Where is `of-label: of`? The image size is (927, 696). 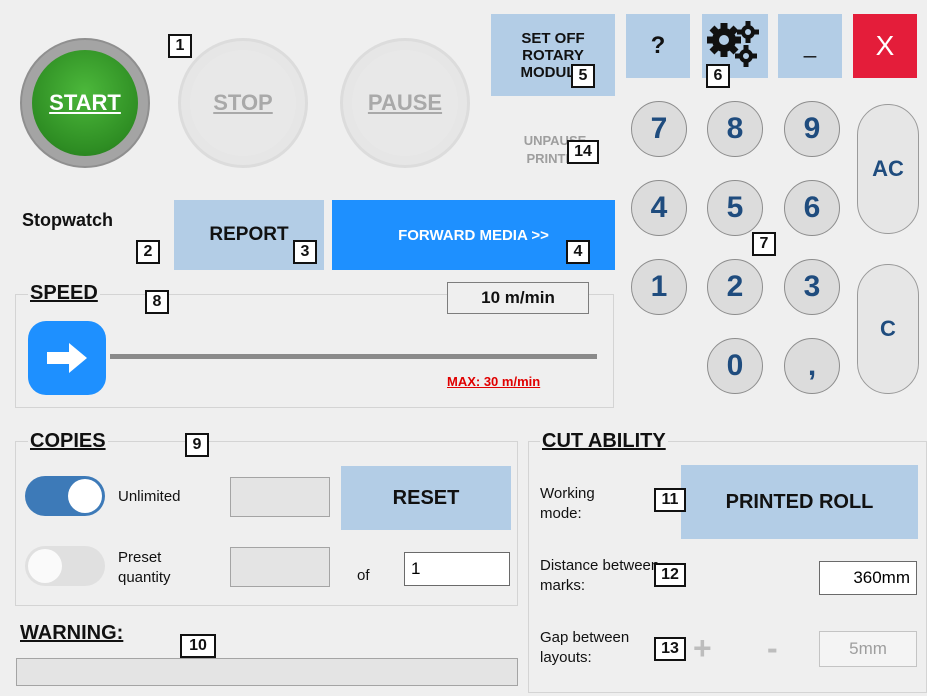
of-label: of is located at coordinates (363, 575).